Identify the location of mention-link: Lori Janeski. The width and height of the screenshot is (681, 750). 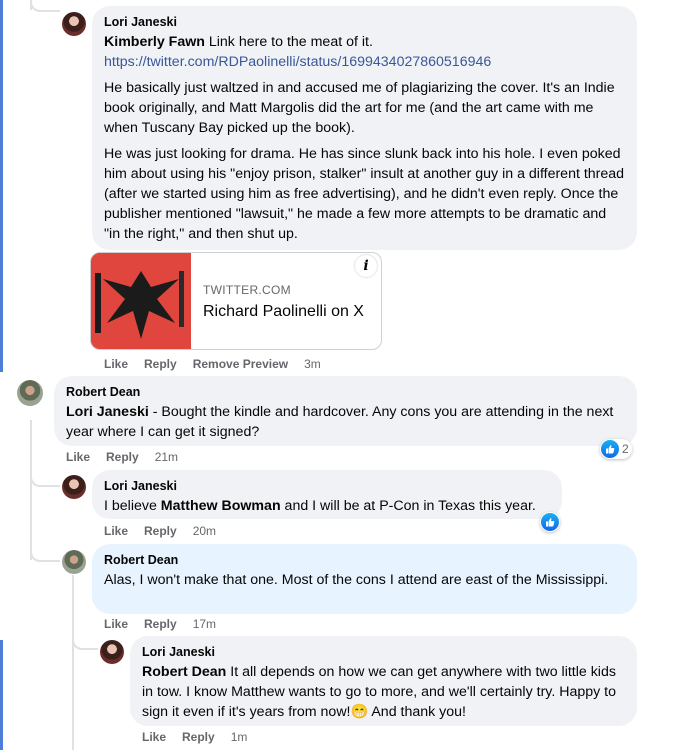
(107, 412).